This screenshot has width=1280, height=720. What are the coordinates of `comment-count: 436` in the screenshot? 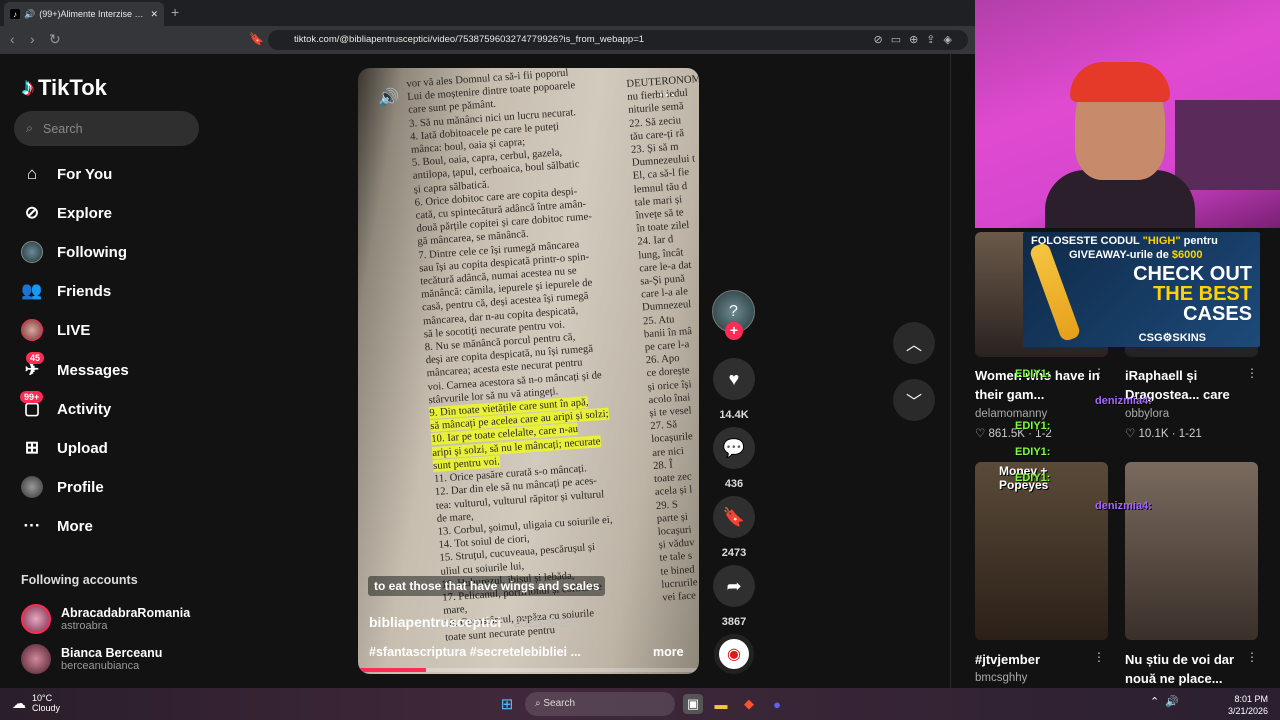 It's located at (734, 484).